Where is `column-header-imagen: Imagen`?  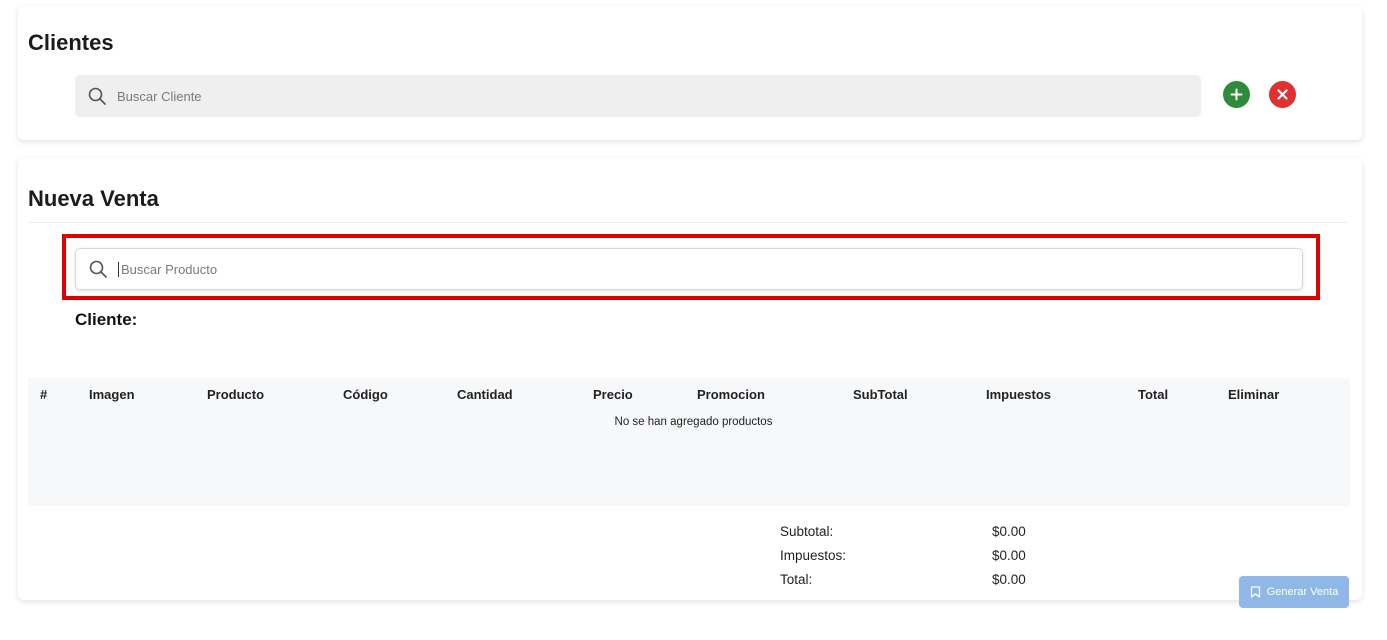
column-header-imagen: Imagen is located at coordinates (112, 394).